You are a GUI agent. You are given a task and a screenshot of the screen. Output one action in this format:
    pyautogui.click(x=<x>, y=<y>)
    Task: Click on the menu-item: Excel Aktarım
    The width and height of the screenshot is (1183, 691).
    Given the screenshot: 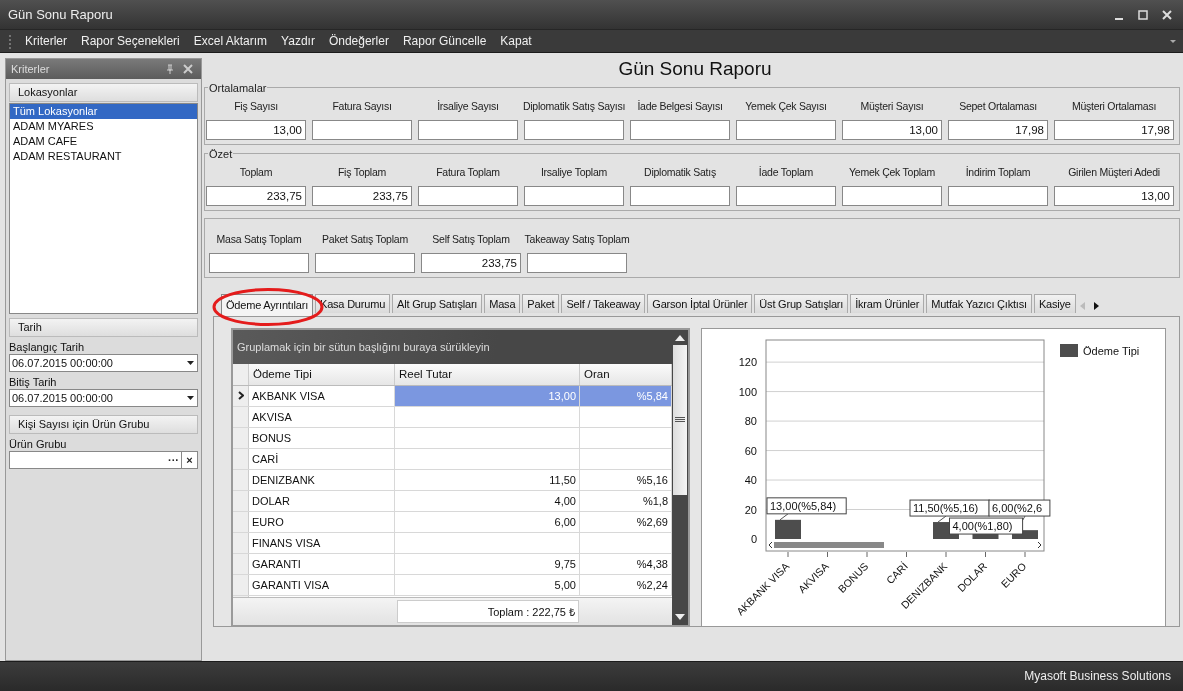 What is the action you would take?
    pyautogui.click(x=230, y=41)
    